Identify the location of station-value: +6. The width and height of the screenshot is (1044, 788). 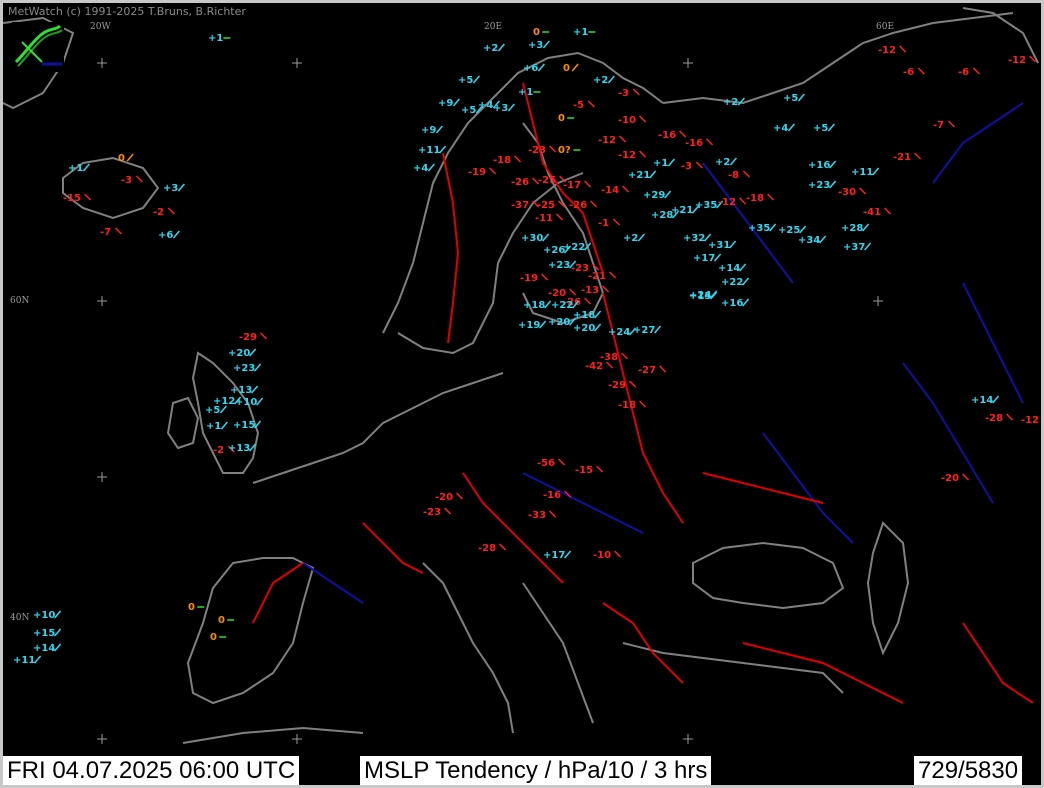
(530, 68).